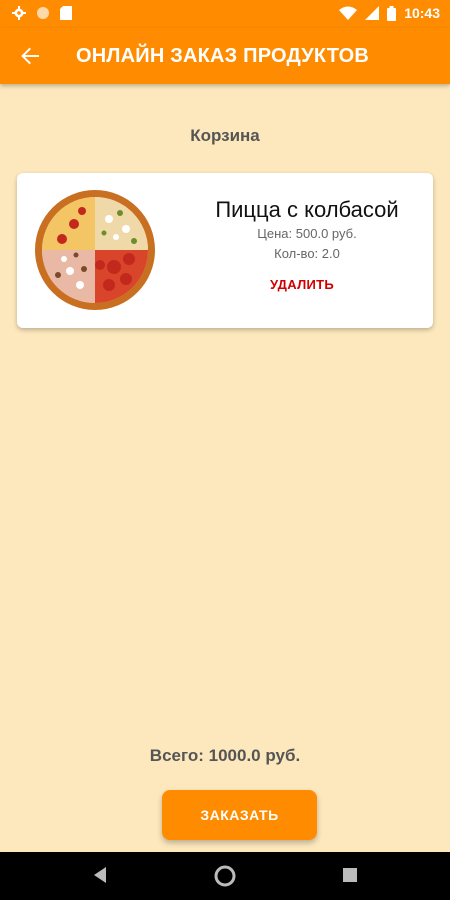 Image resolution: width=450 pixels, height=900 pixels. Describe the element at coordinates (100, 875) in the screenshot. I see `back-triangle-icon` at that location.